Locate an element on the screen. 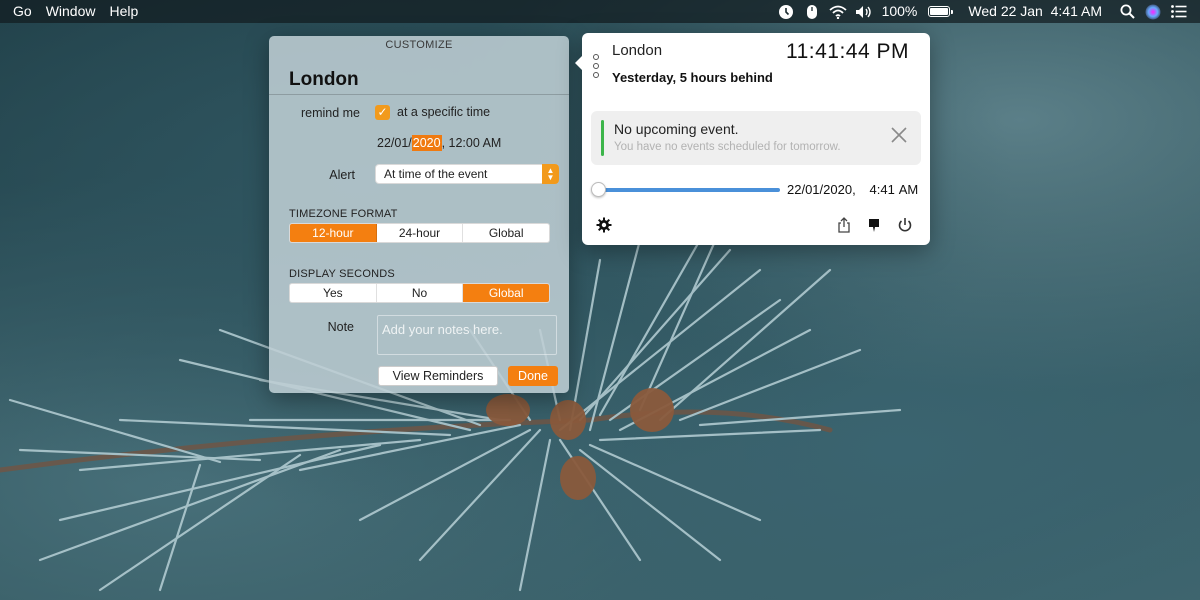  seconds-option-yes: Yes is located at coordinates (333, 293).